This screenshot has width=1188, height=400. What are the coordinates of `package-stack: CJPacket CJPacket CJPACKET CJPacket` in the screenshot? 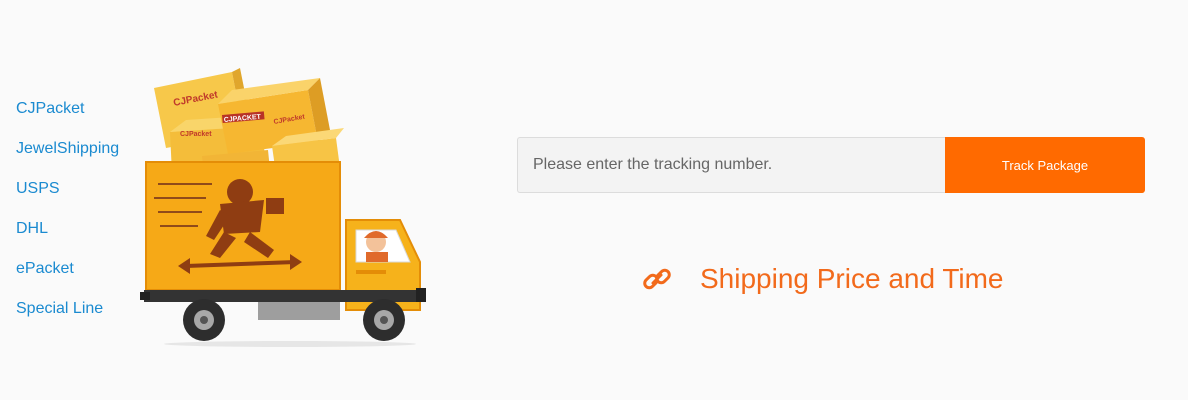 It's located at (249, 121).